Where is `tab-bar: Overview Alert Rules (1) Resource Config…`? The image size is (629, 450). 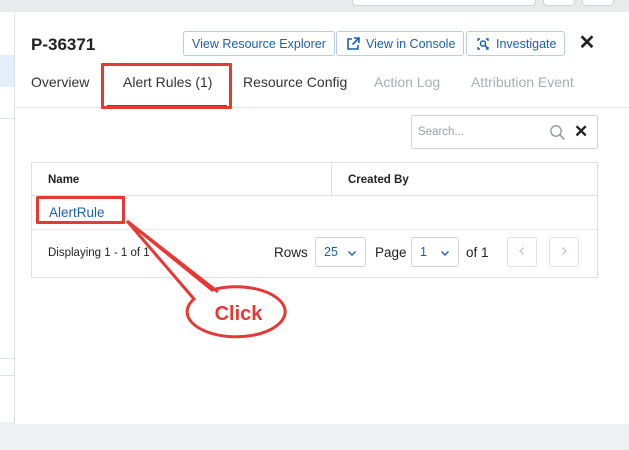 tab-bar: Overview Alert Rules (1) Resource Config… is located at coordinates (322, 86).